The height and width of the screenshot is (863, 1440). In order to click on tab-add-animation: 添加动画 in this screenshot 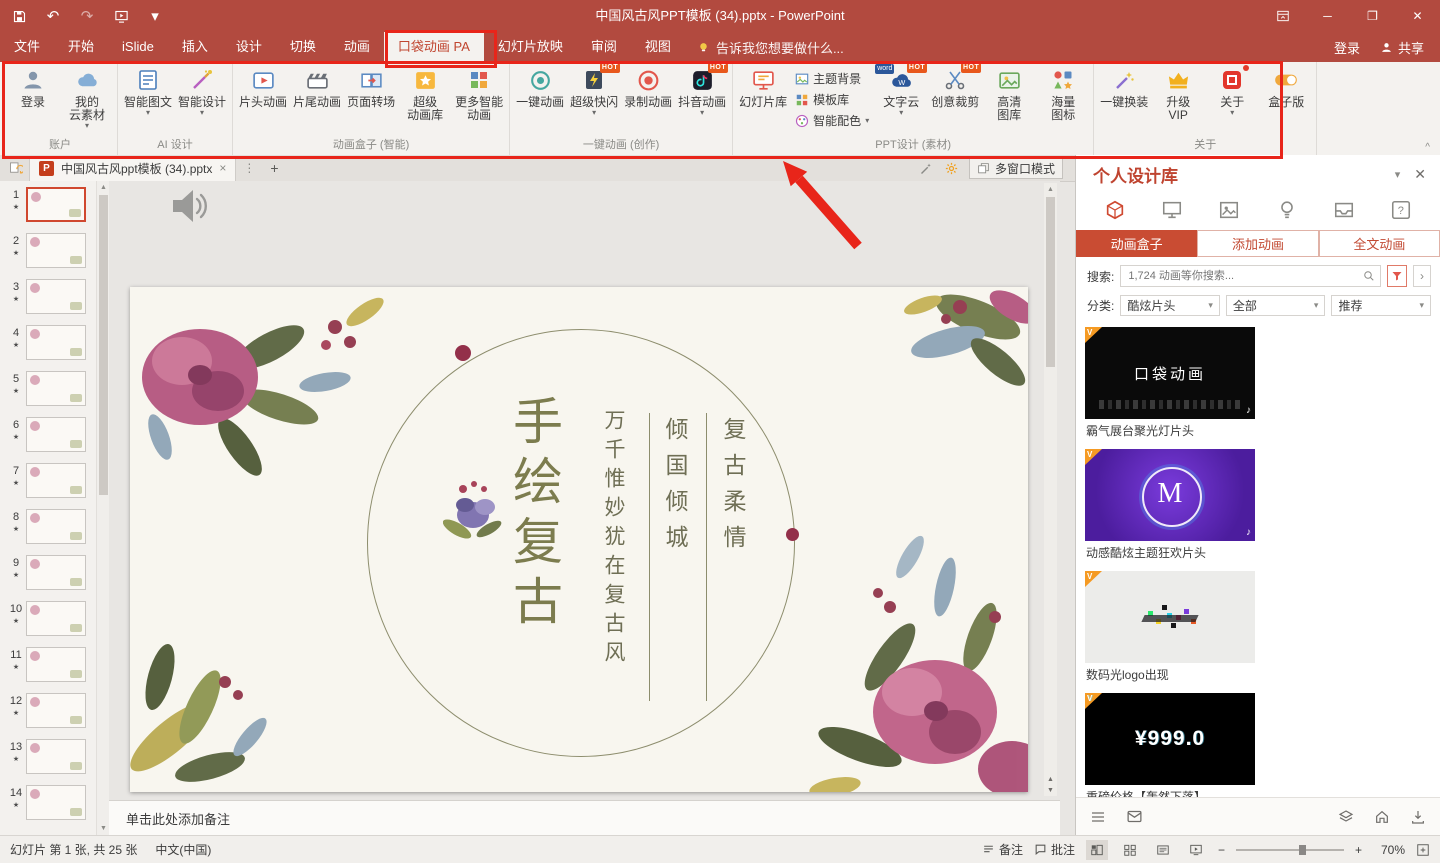, I will do `click(1258, 243)`.